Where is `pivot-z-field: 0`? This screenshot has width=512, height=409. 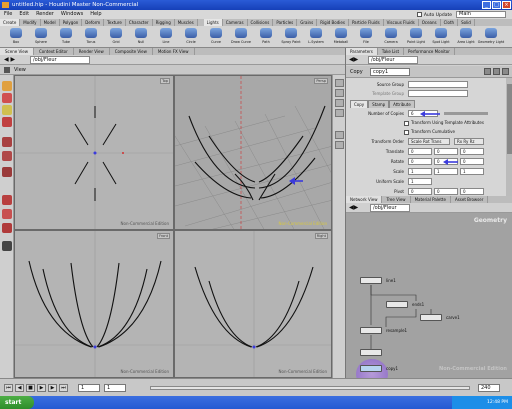 pivot-z-field: 0 is located at coordinates (472, 191).